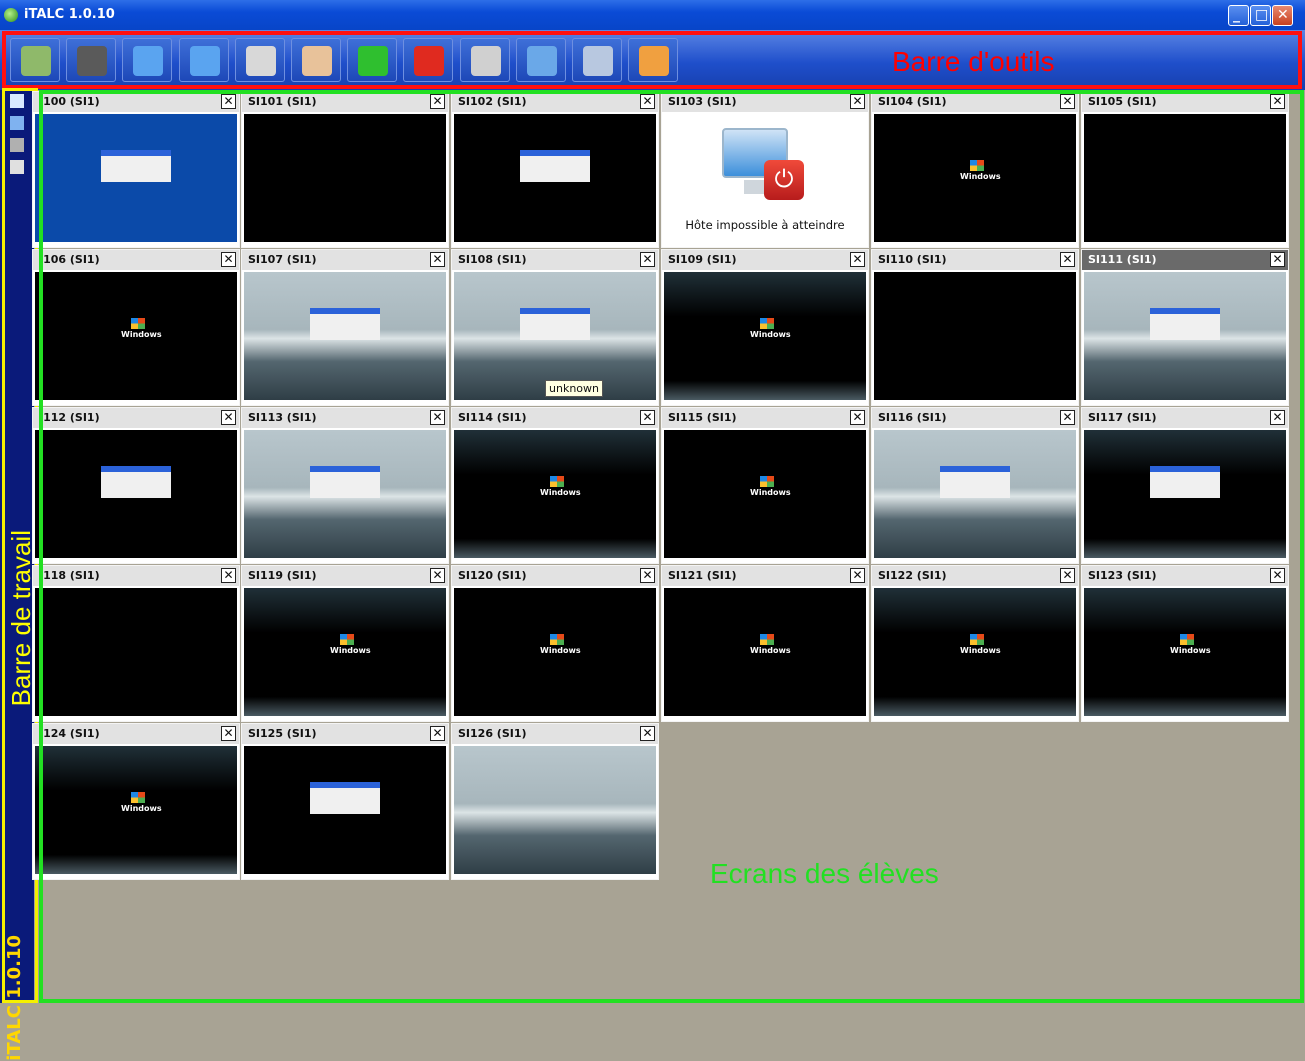 The image size is (1305, 1061). I want to click on window-title: iTALC 1.0.10, so click(69, 14).